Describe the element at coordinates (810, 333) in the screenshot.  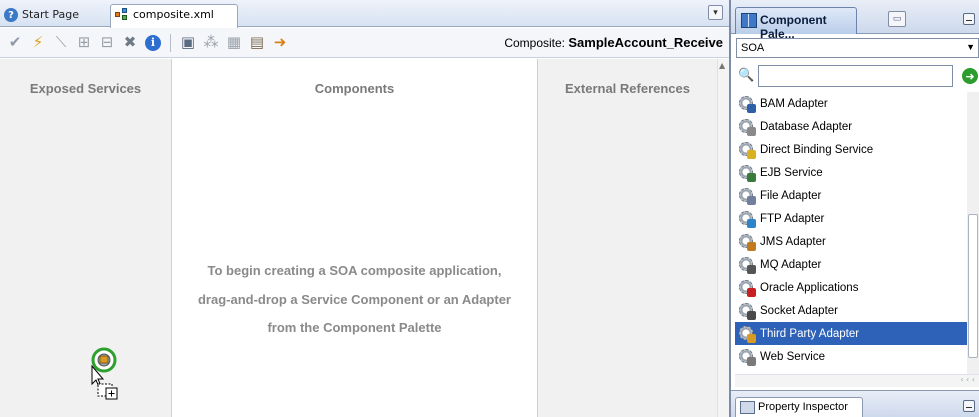
I see `palette-item-label: Third Party Adapter` at that location.